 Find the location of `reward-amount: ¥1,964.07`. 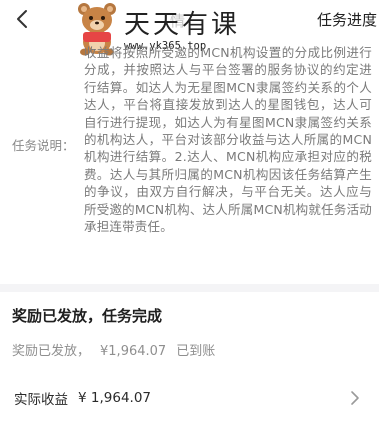

reward-amount: ¥1,964.07 is located at coordinates (133, 351).